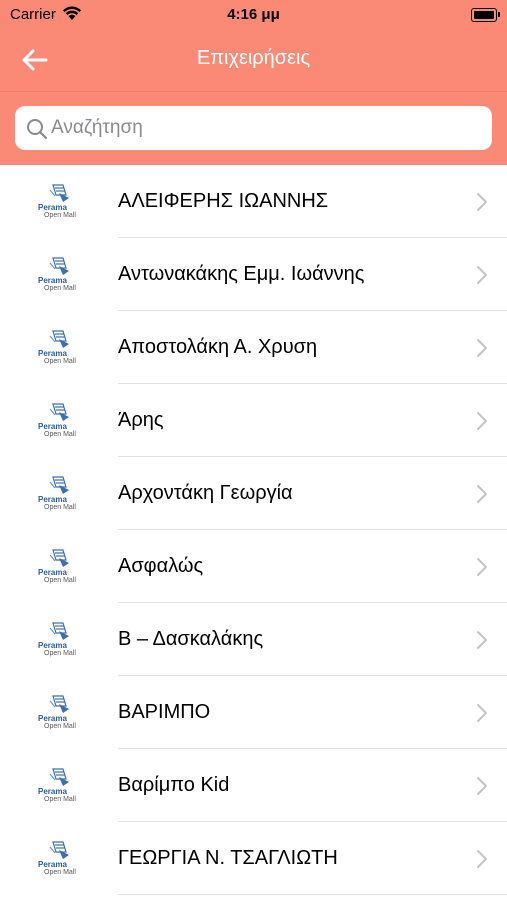 The height and width of the screenshot is (900, 507). Describe the element at coordinates (161, 566) in the screenshot. I see `business-name: Ασφαλώς` at that location.